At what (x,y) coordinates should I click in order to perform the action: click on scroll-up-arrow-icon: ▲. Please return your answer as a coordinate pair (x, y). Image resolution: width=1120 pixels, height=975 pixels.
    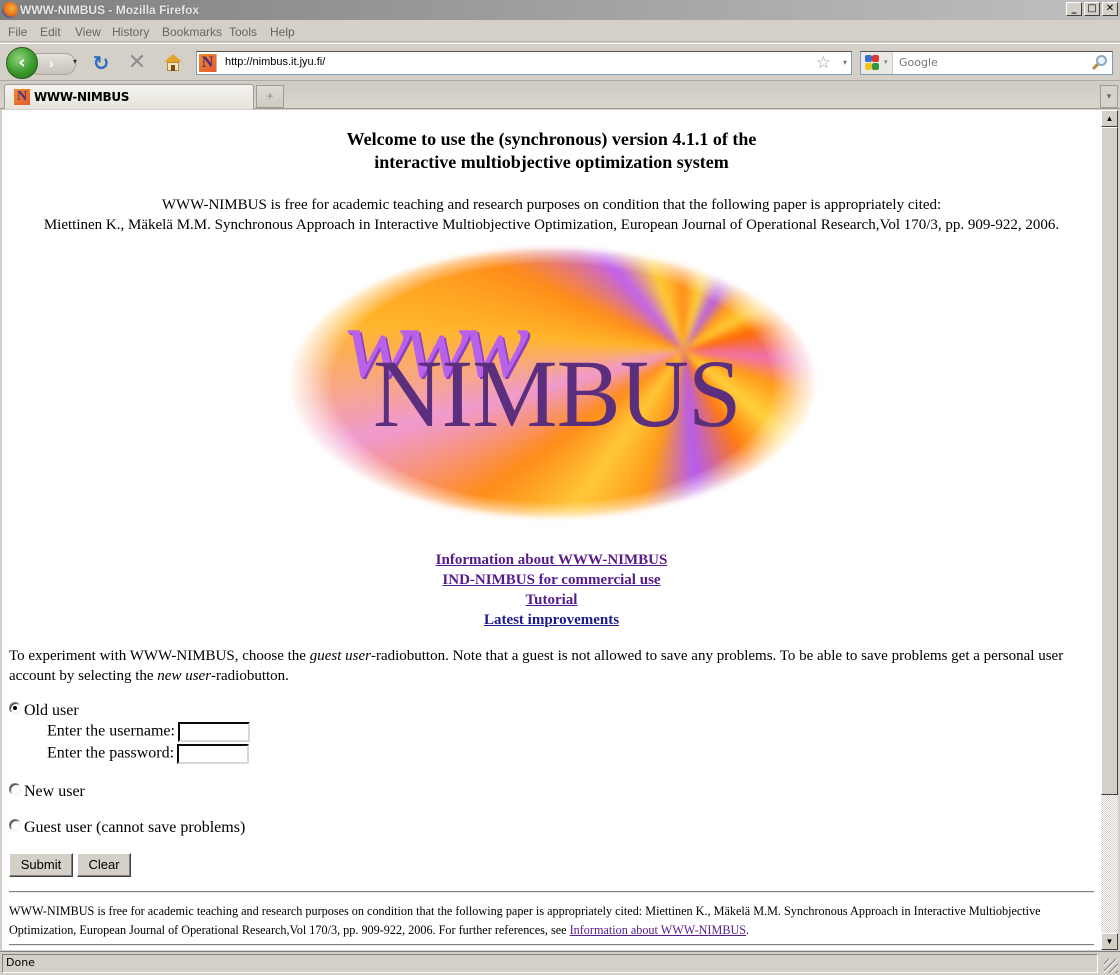
    Looking at the image, I should click on (1109, 118).